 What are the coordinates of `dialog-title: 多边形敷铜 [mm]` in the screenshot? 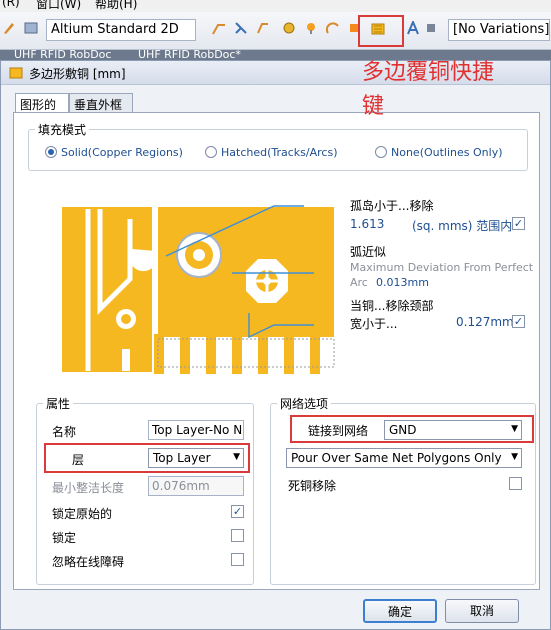 It's located at (77, 74).